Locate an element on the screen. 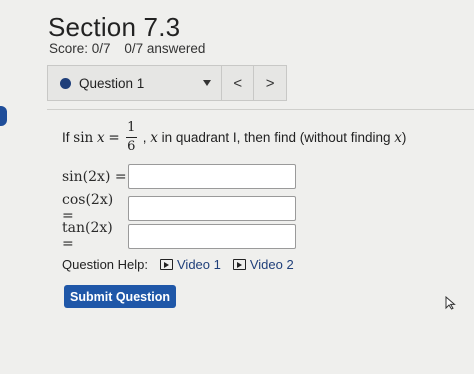 This screenshot has height=374, width=474. problem-var: x is located at coordinates (101, 137).